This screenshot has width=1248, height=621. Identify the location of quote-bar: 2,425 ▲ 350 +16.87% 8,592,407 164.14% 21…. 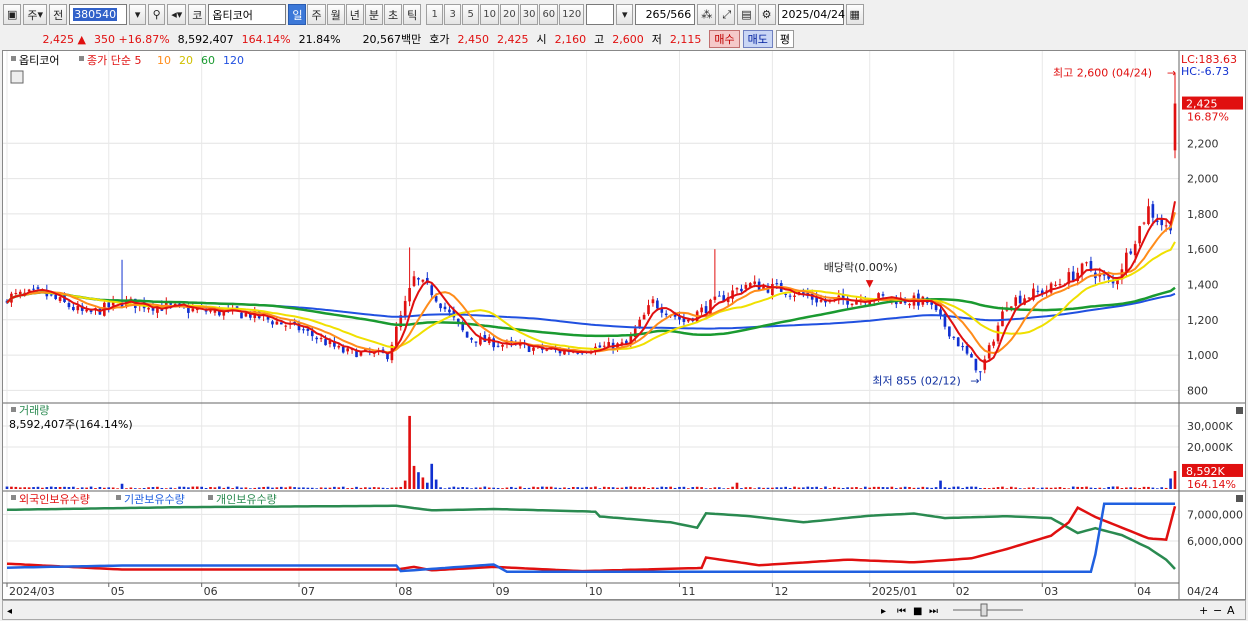
(624, 39).